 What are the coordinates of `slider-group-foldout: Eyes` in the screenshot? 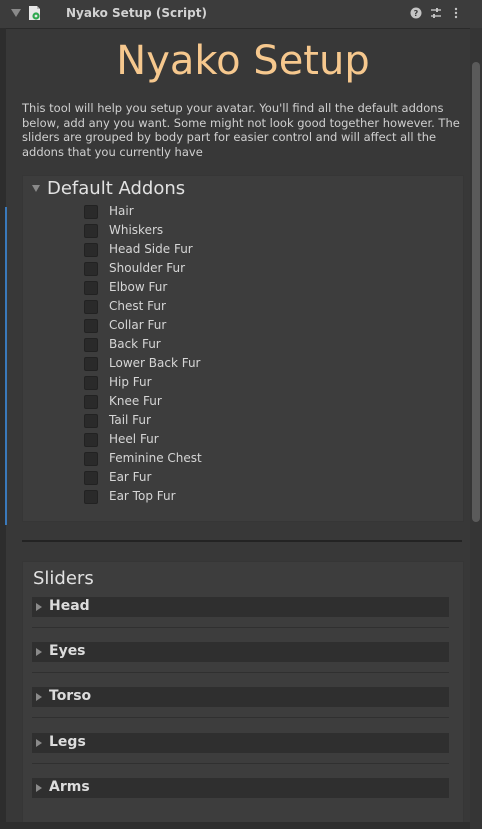 It's located at (240, 652).